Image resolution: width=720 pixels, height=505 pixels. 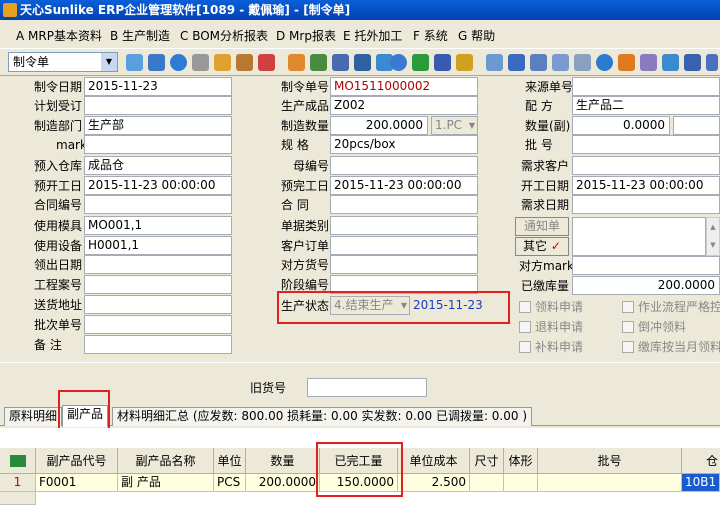 I want to click on other-memo-field, so click(x=639, y=236).